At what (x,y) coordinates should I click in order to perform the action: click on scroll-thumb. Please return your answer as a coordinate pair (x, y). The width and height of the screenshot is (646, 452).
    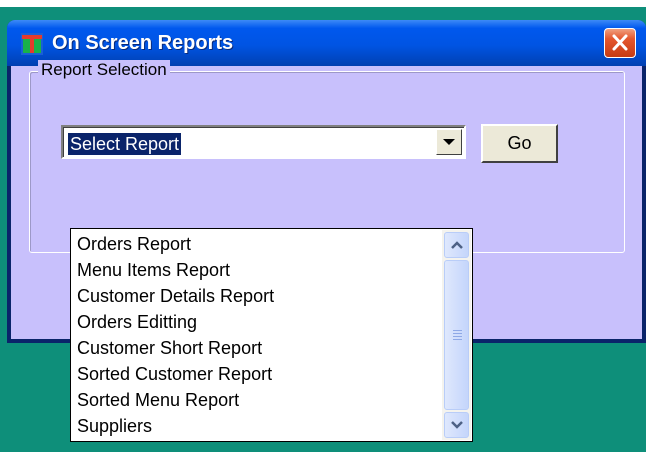
    Looking at the image, I should click on (456, 335).